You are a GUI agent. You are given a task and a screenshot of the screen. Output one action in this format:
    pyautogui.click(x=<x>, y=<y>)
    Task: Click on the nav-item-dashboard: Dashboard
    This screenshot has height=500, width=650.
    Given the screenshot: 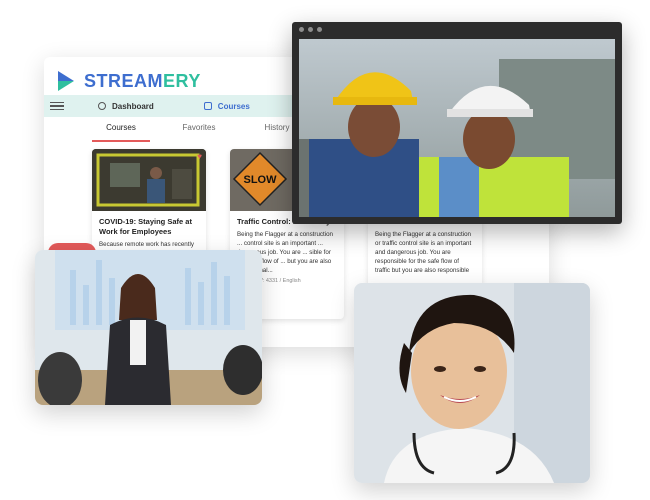 What is the action you would take?
    pyautogui.click(x=126, y=106)
    